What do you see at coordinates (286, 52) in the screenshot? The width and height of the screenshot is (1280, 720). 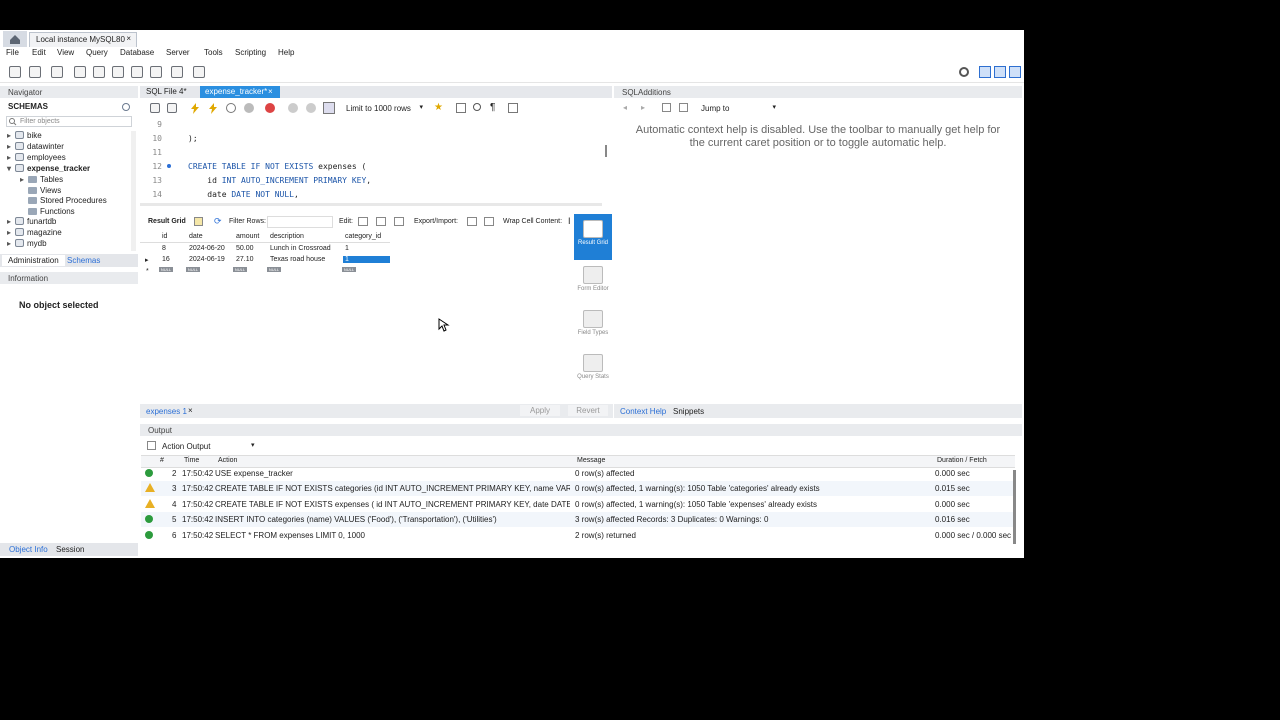 I see `menu-item-help: Help` at bounding box center [286, 52].